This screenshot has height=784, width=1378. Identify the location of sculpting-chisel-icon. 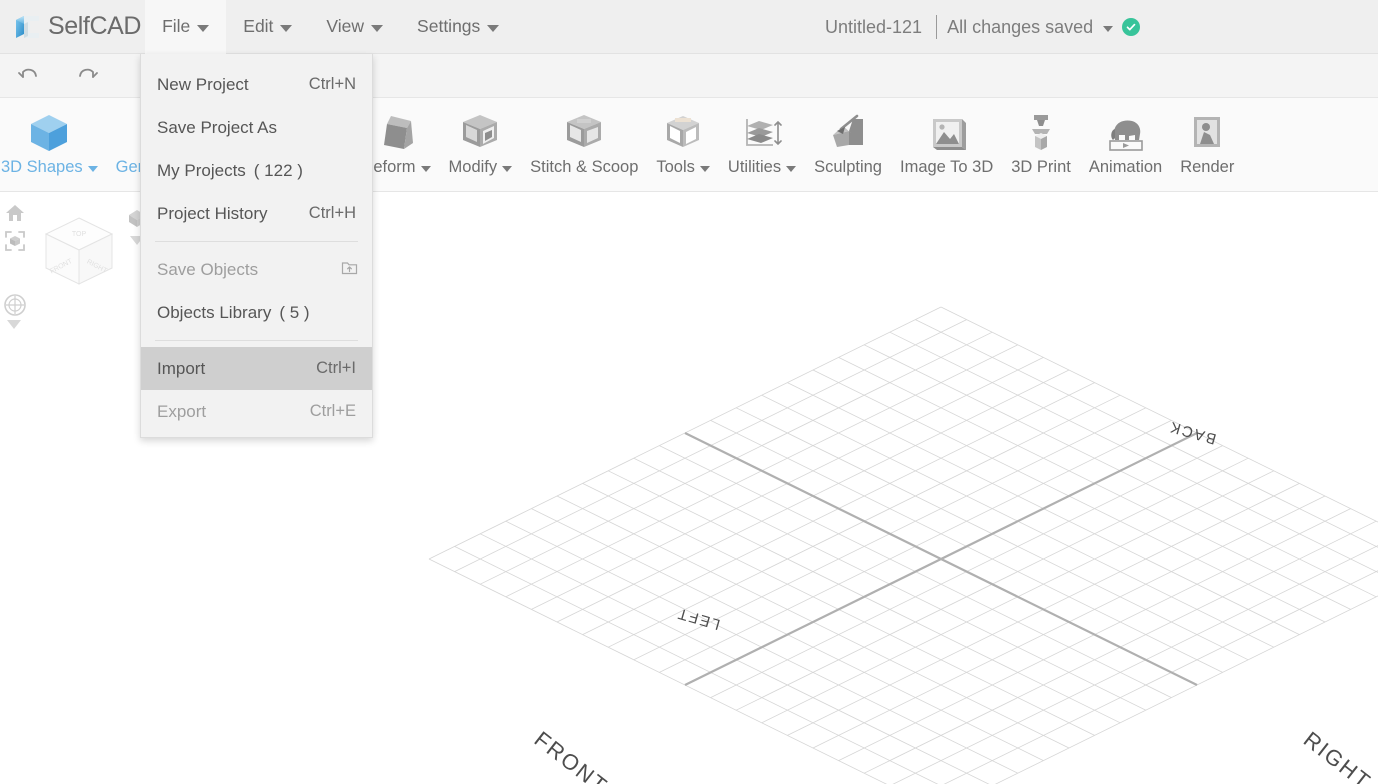
(848, 132).